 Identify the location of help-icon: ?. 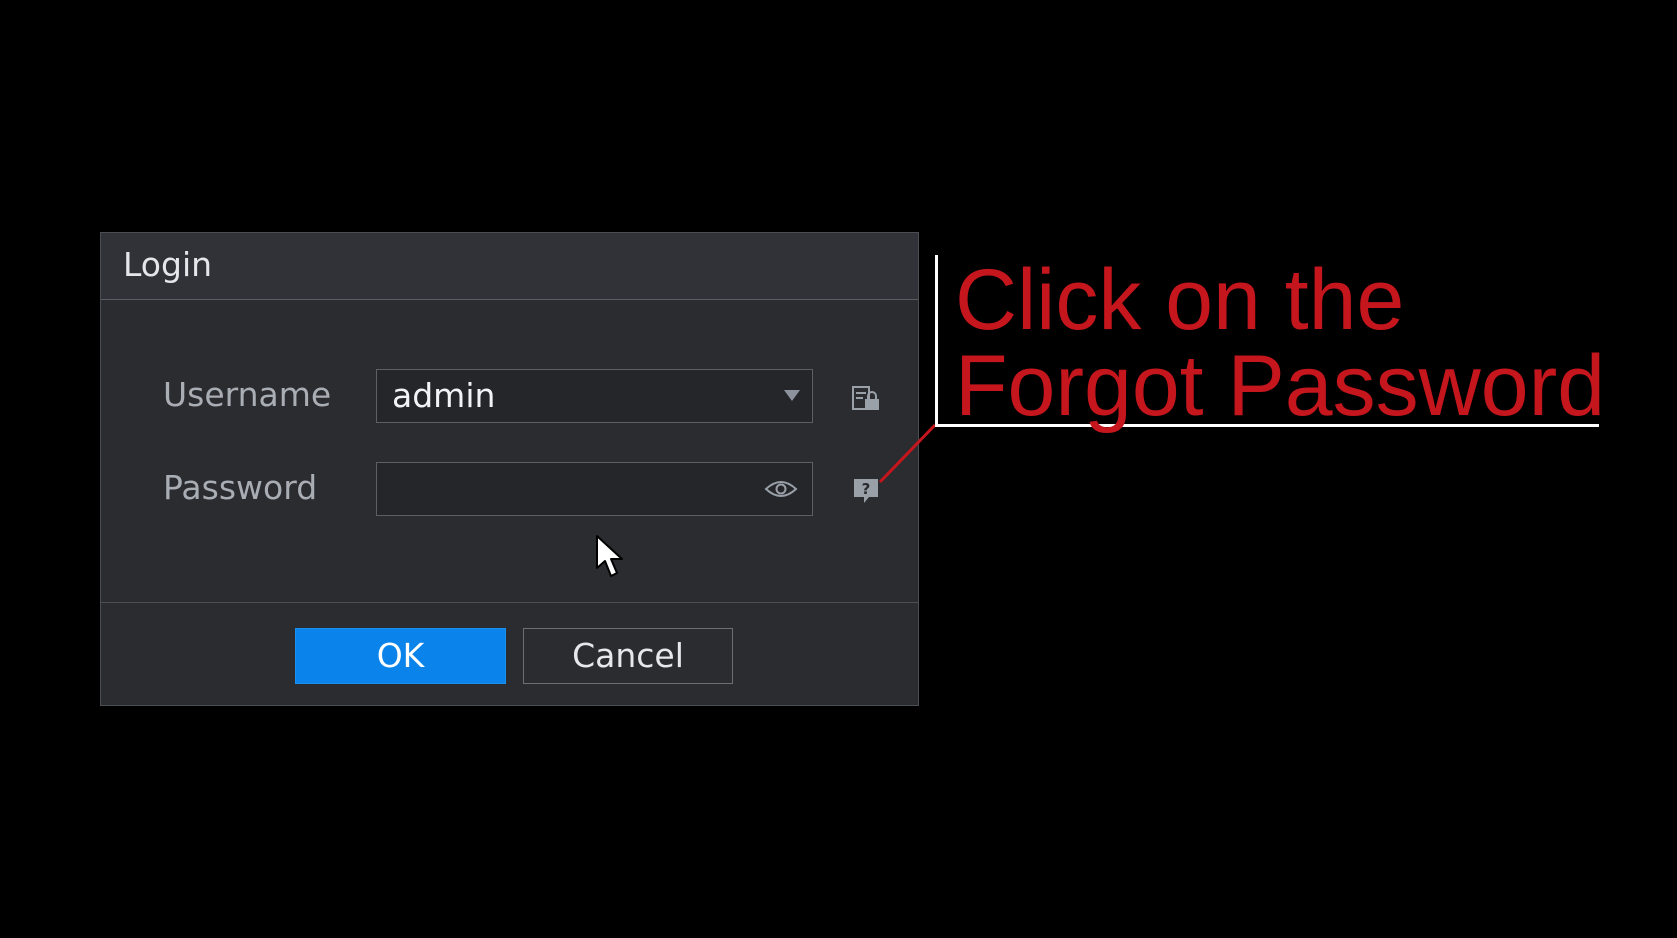
(866, 491).